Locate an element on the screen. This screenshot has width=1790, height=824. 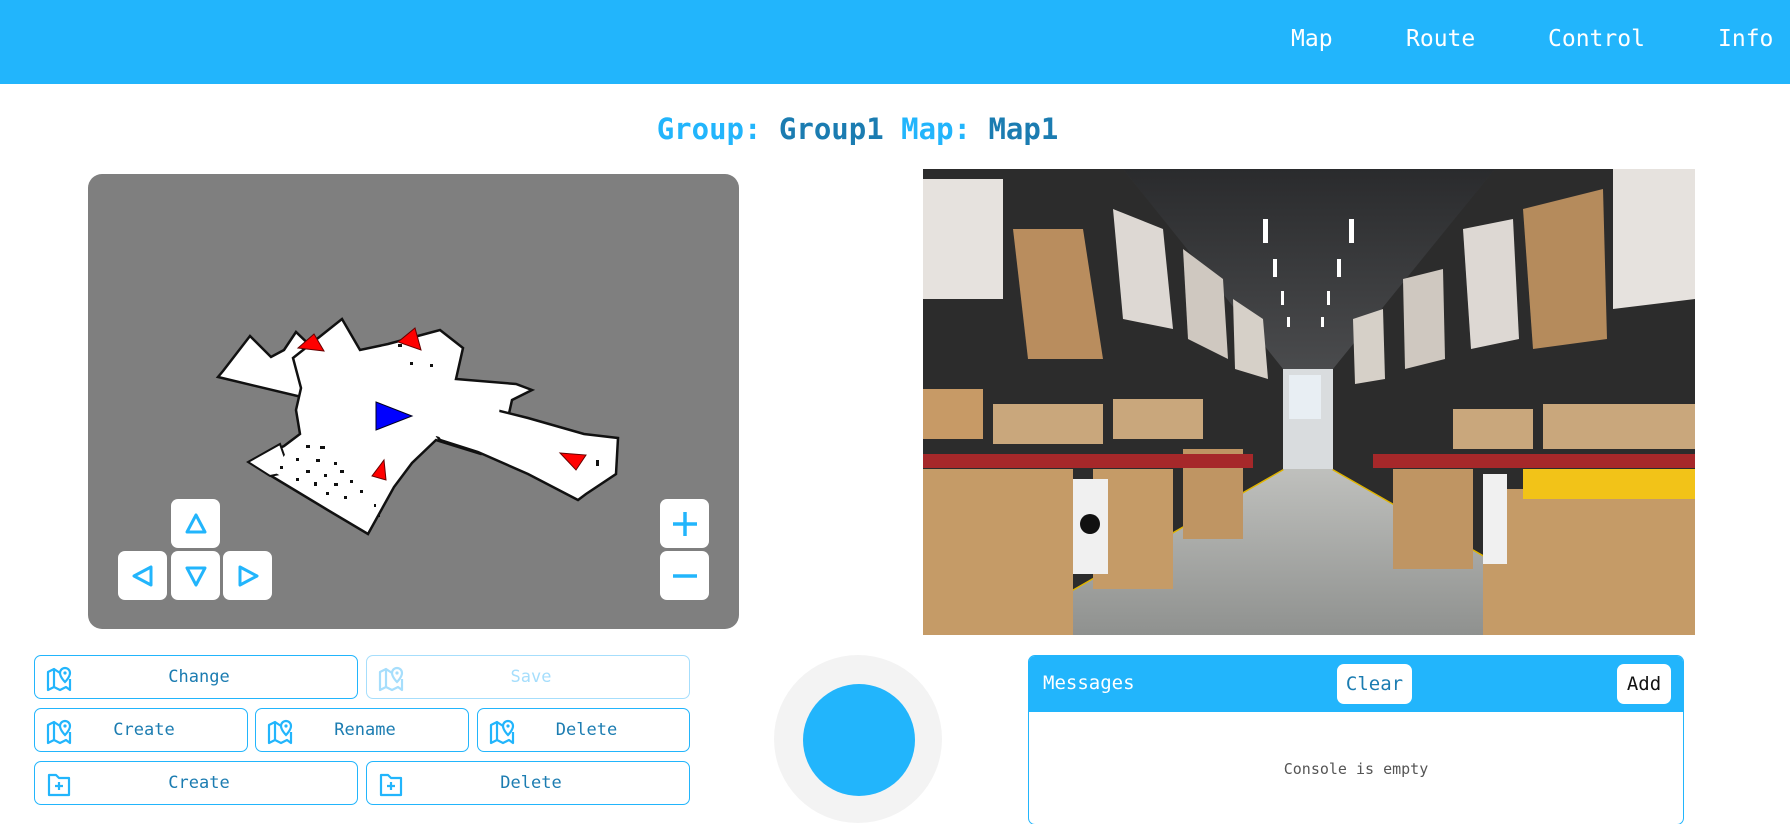
explored-area is located at coordinates (417, 426).